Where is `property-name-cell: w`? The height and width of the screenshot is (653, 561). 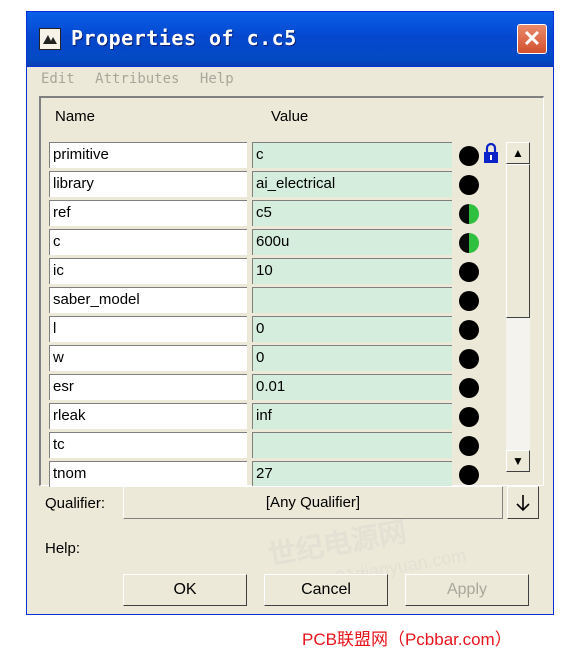
property-name-cell: w is located at coordinates (148, 358).